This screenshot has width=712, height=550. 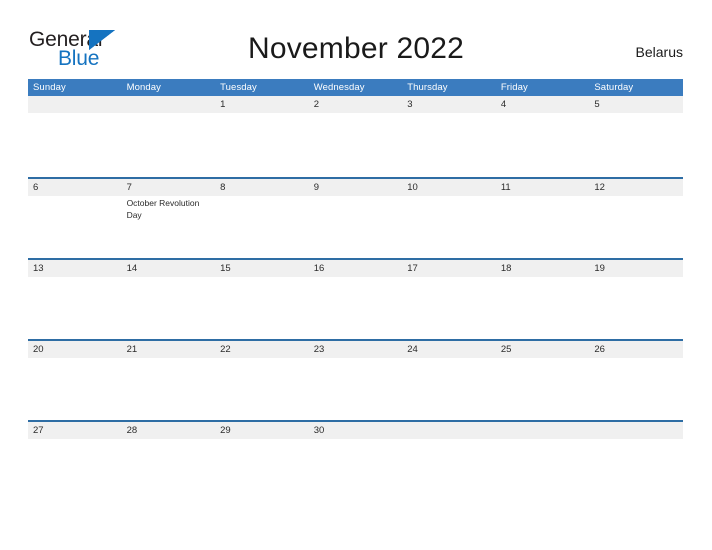 What do you see at coordinates (316, 187) in the screenshot?
I see `day-number: 9` at bounding box center [316, 187].